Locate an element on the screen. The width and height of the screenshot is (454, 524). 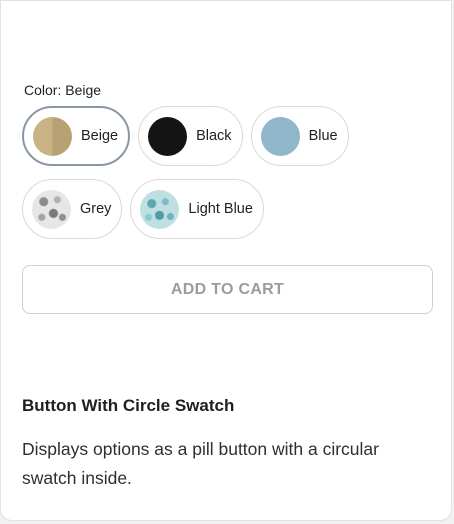
swatch-option-light-blue: Light Blue is located at coordinates (197, 209).